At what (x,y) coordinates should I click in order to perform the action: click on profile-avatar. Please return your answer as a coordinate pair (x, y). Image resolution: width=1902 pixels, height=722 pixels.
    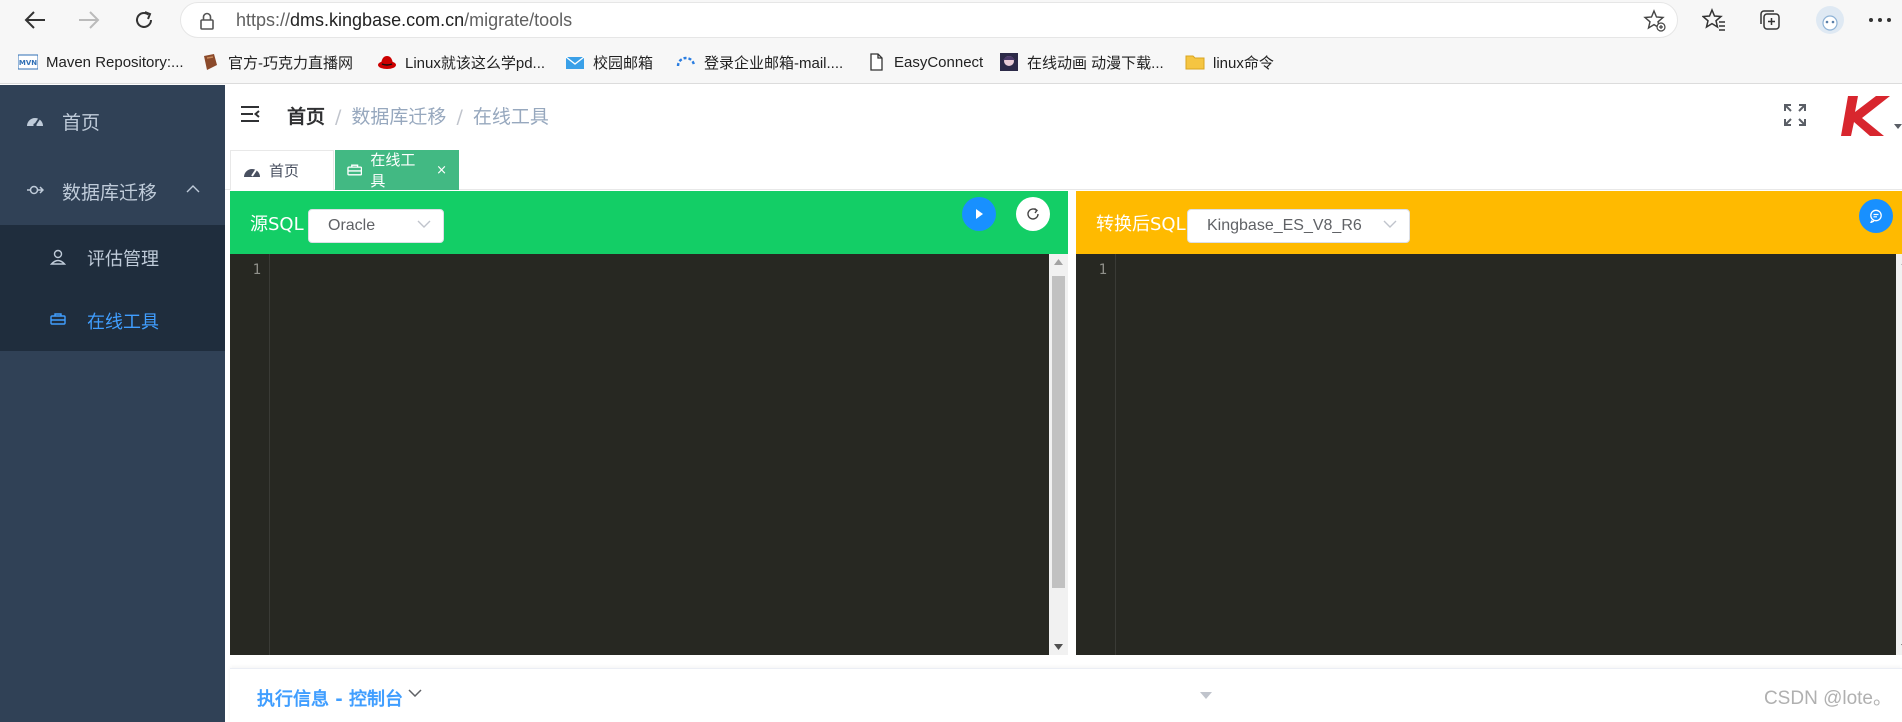
    Looking at the image, I should click on (1830, 20).